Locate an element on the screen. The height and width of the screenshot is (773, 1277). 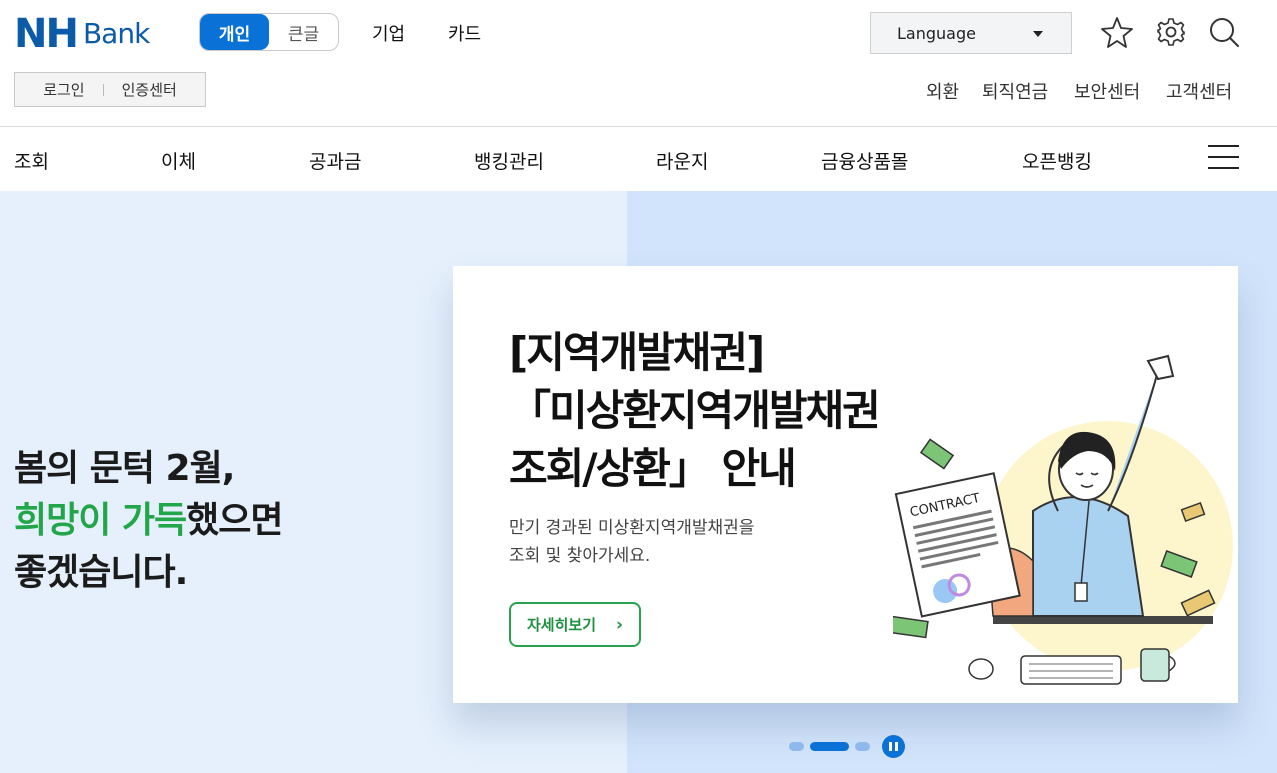
nav-corporate-link: 기업 is located at coordinates (388, 33).